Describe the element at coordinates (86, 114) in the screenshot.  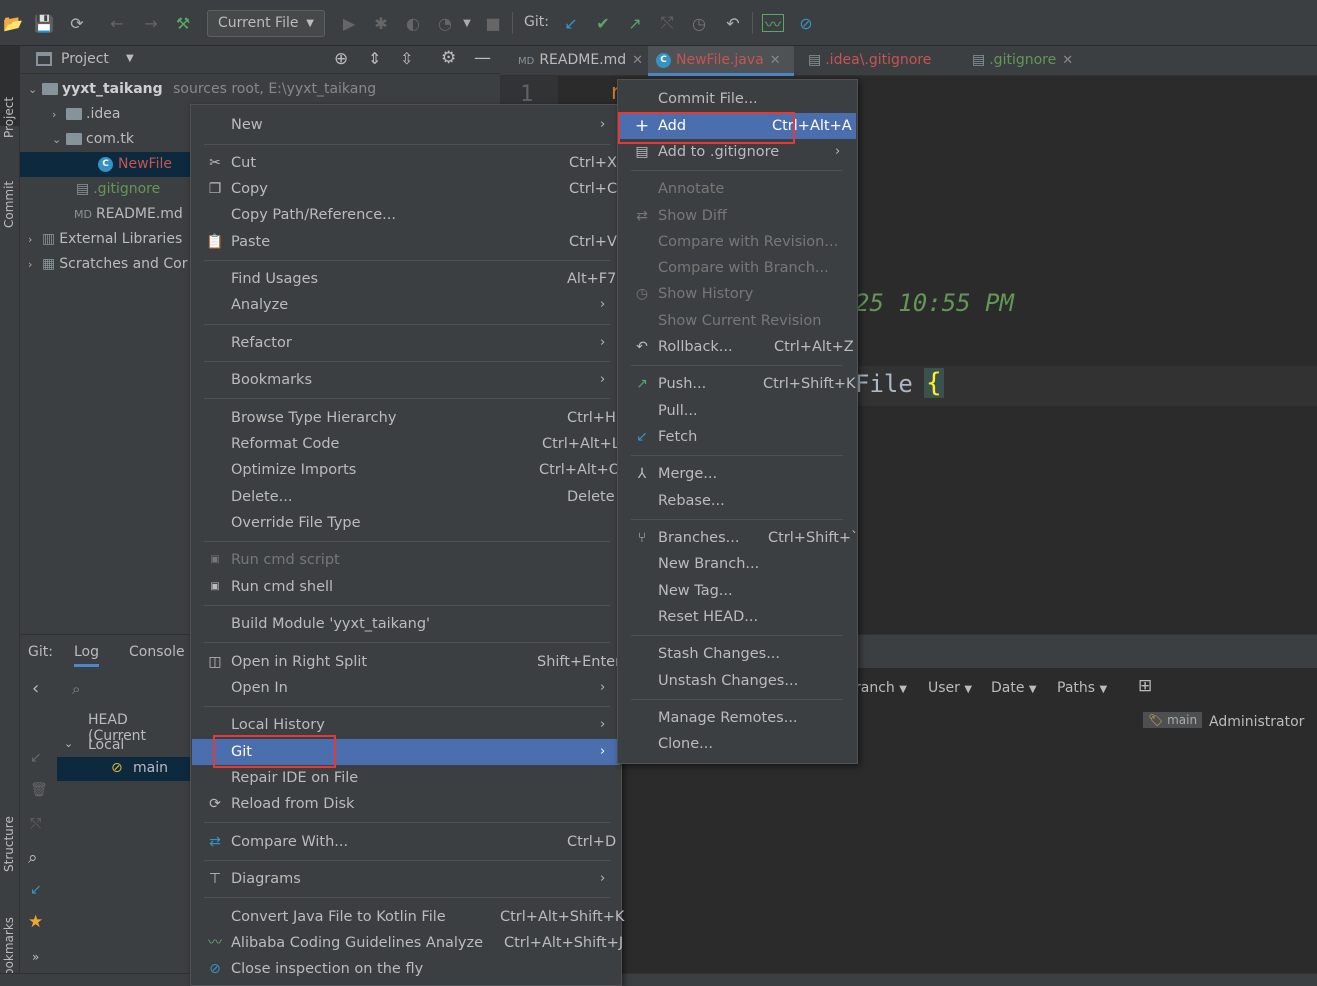
I see `tree-node-idea: › .idea` at that location.